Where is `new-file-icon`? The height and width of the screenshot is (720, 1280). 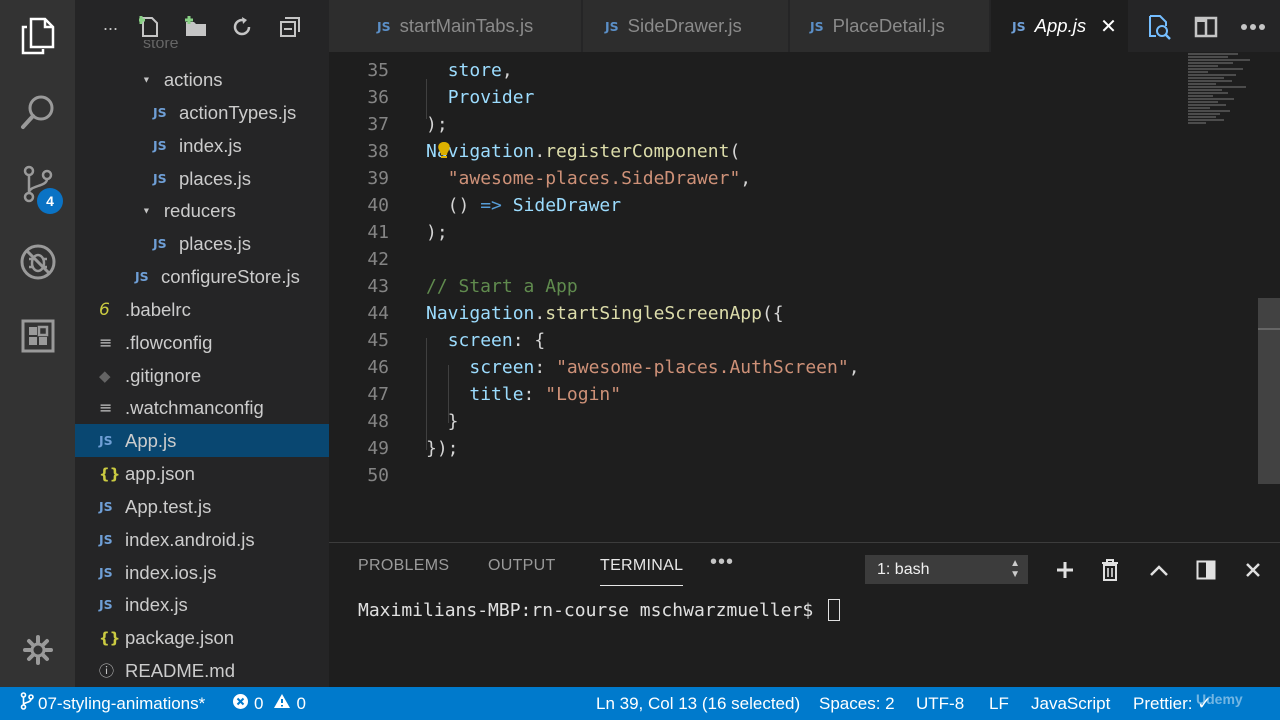
new-file-icon is located at coordinates (150, 27).